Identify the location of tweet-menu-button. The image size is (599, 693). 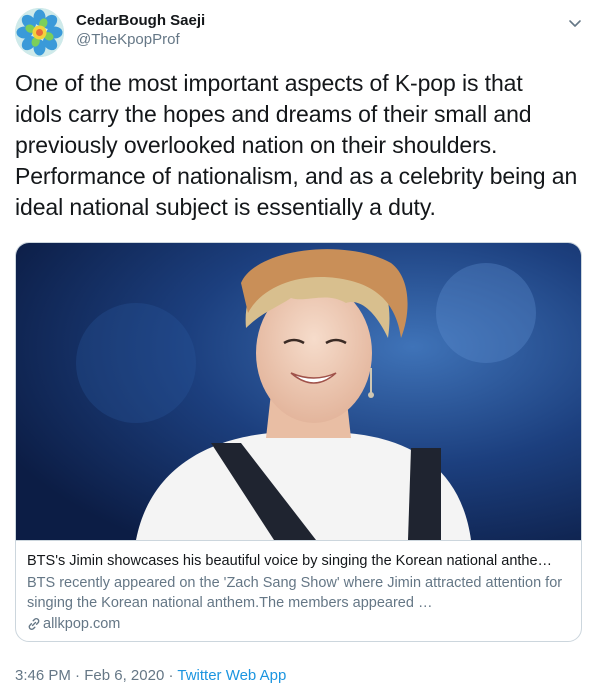
(575, 23).